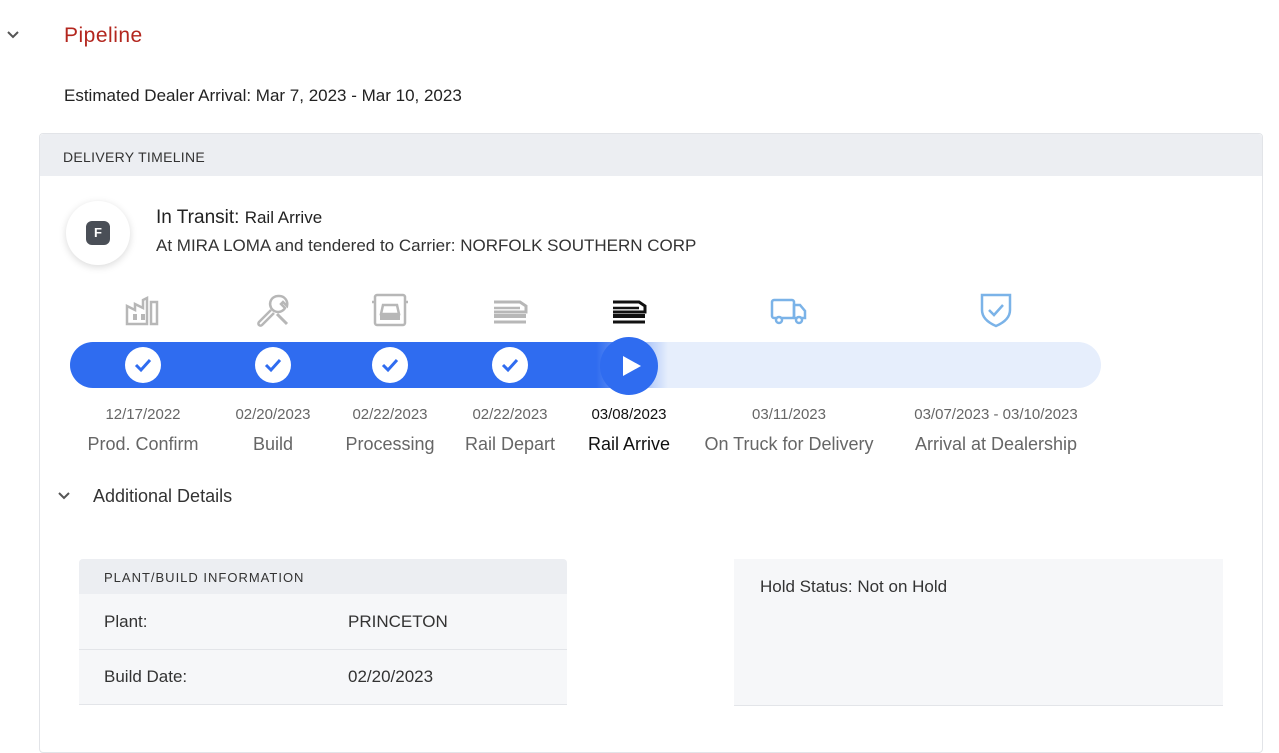 Image resolution: width=1279 pixels, height=753 pixels. What do you see at coordinates (204, 577) in the screenshot?
I see `plant-info-title: PLANT/BUILD INFORMATION` at bounding box center [204, 577].